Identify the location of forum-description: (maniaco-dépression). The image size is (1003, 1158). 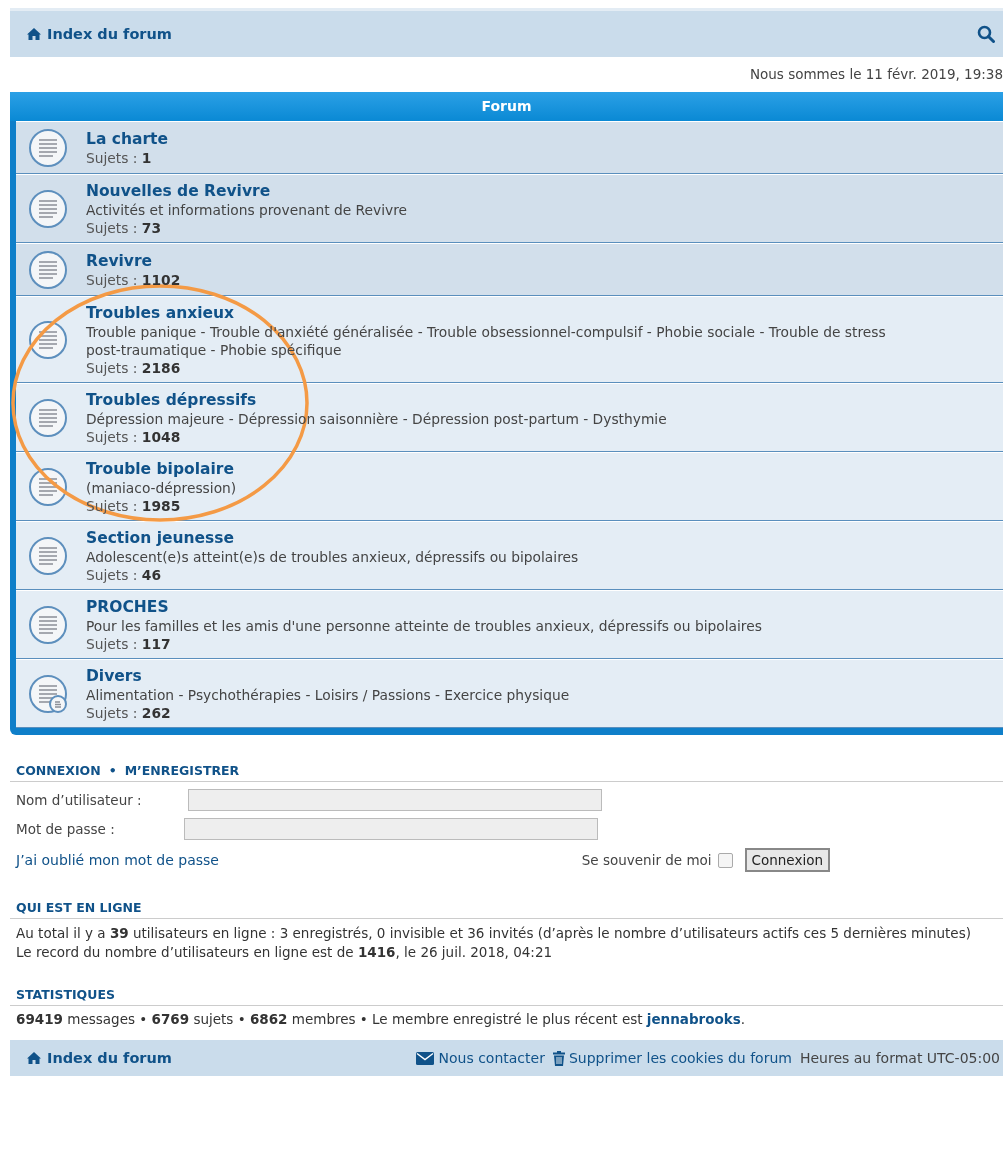
(161, 488).